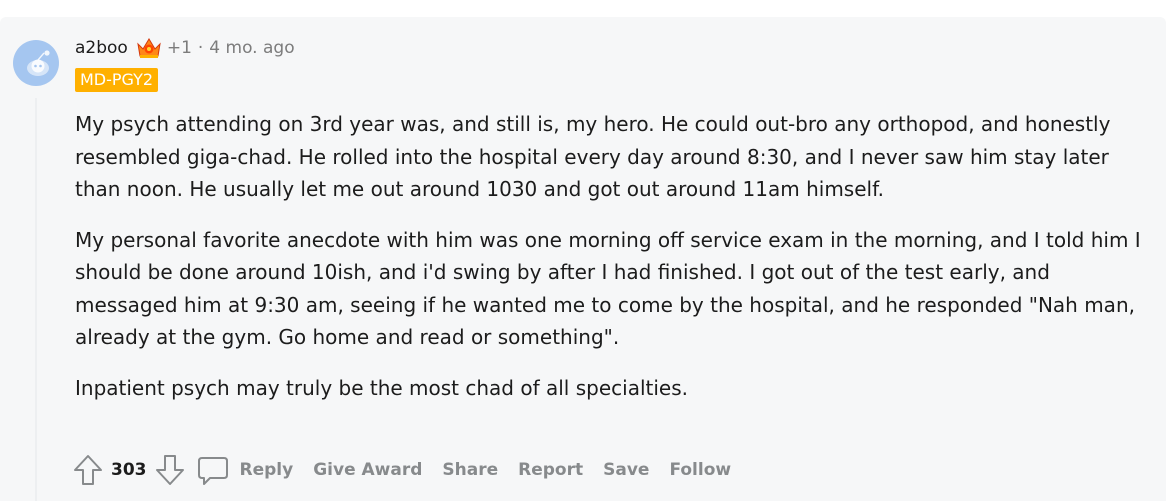 The height and width of the screenshot is (501, 1176). I want to click on follow-button: Follow, so click(700, 470).